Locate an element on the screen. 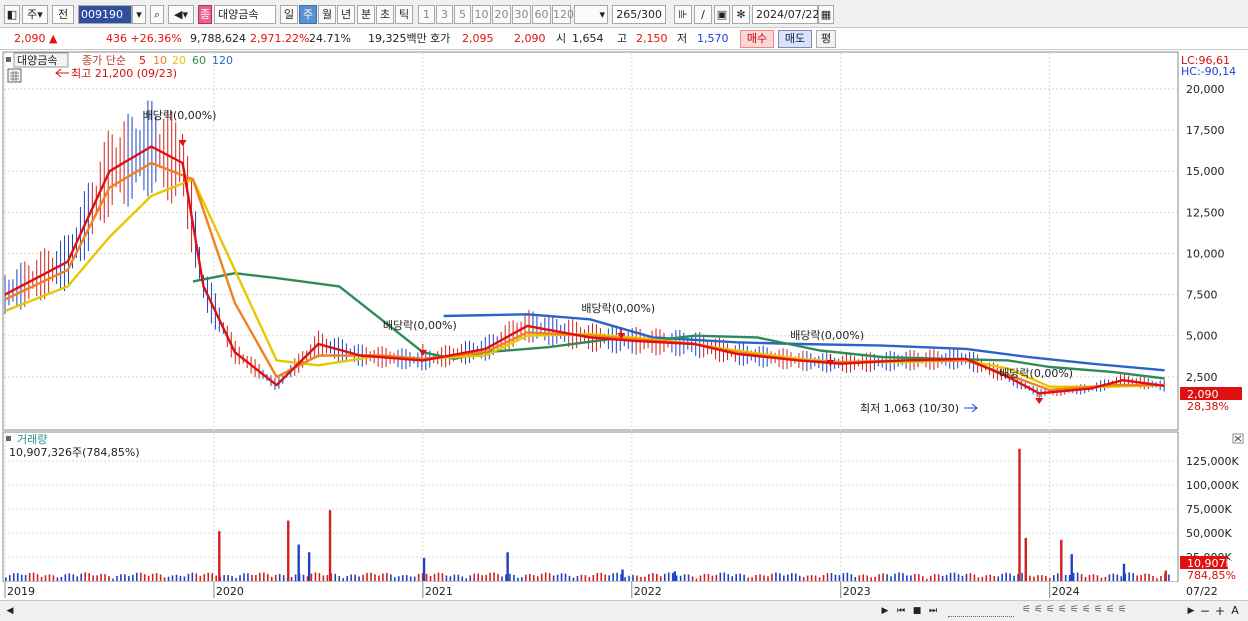 The width and height of the screenshot is (1248, 621). trend-icon: ∕ is located at coordinates (703, 14).